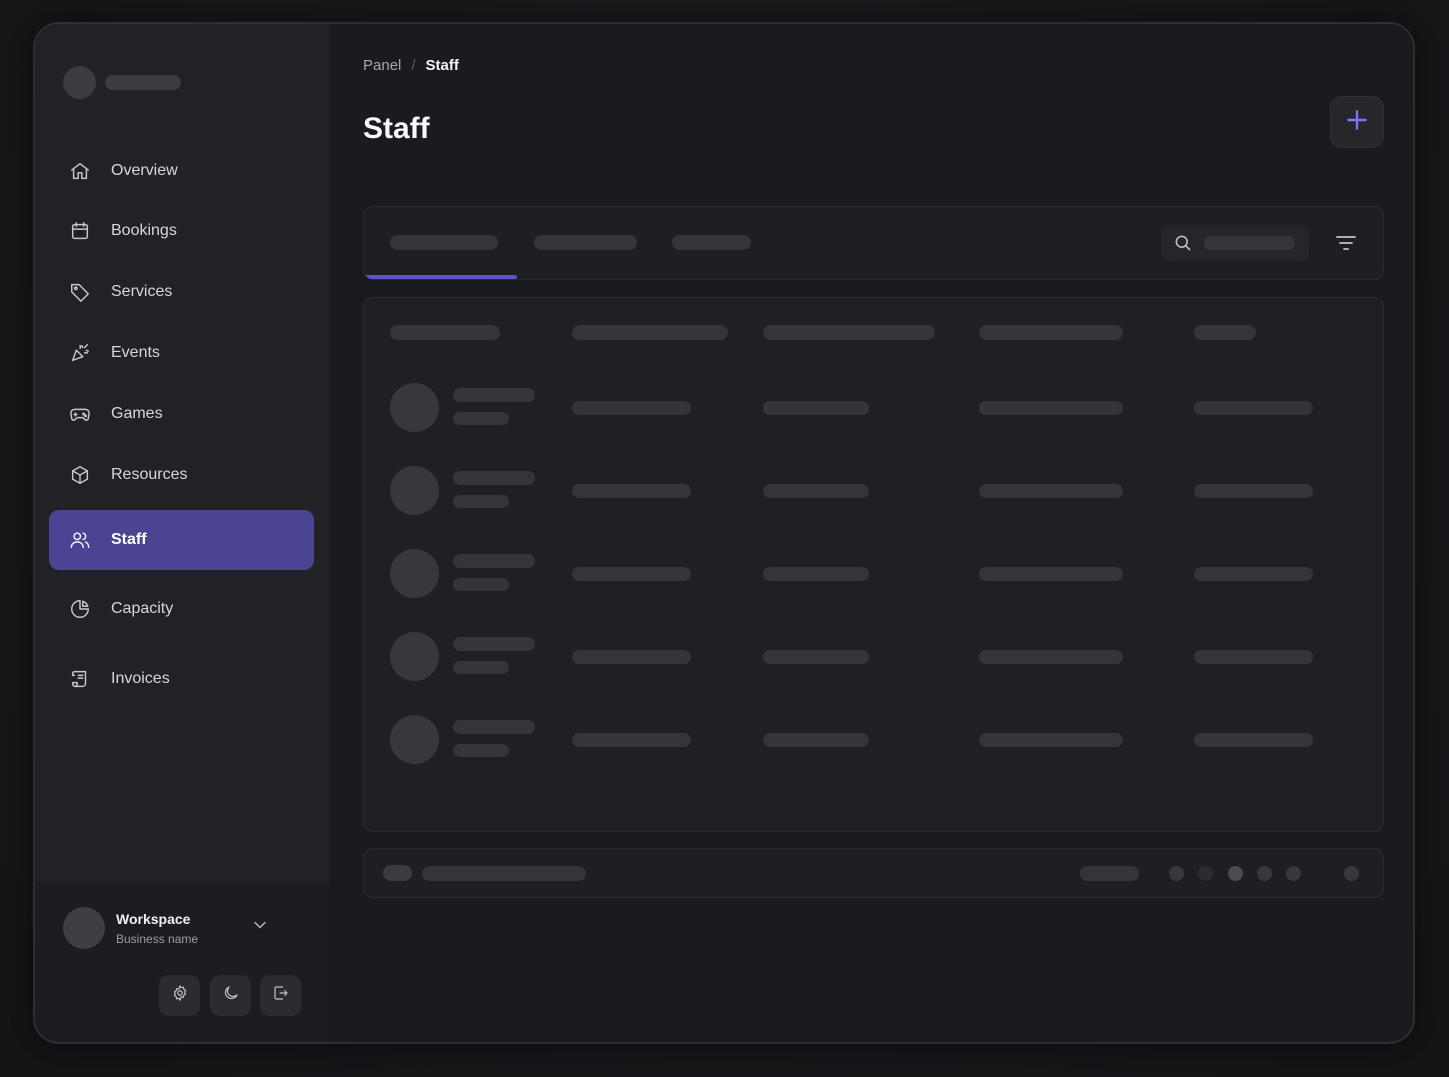 Image resolution: width=1449 pixels, height=1077 pixels. I want to click on pagination-dot-active, so click(1235, 873).